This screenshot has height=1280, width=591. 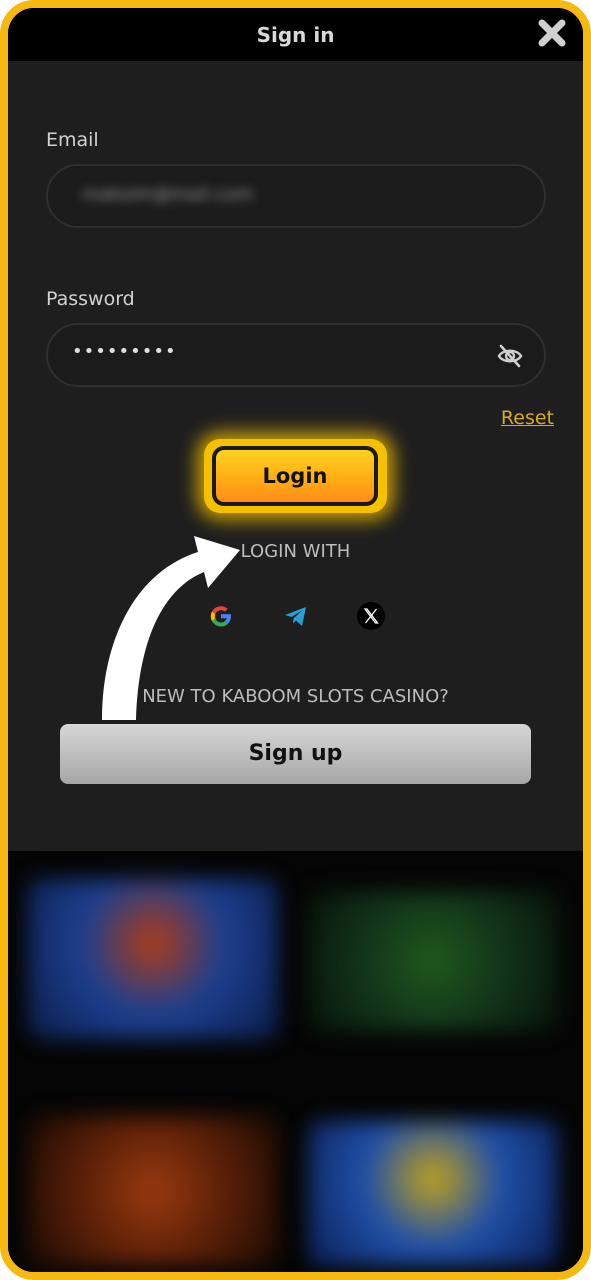 I want to click on login-button: Login, so click(x=295, y=476).